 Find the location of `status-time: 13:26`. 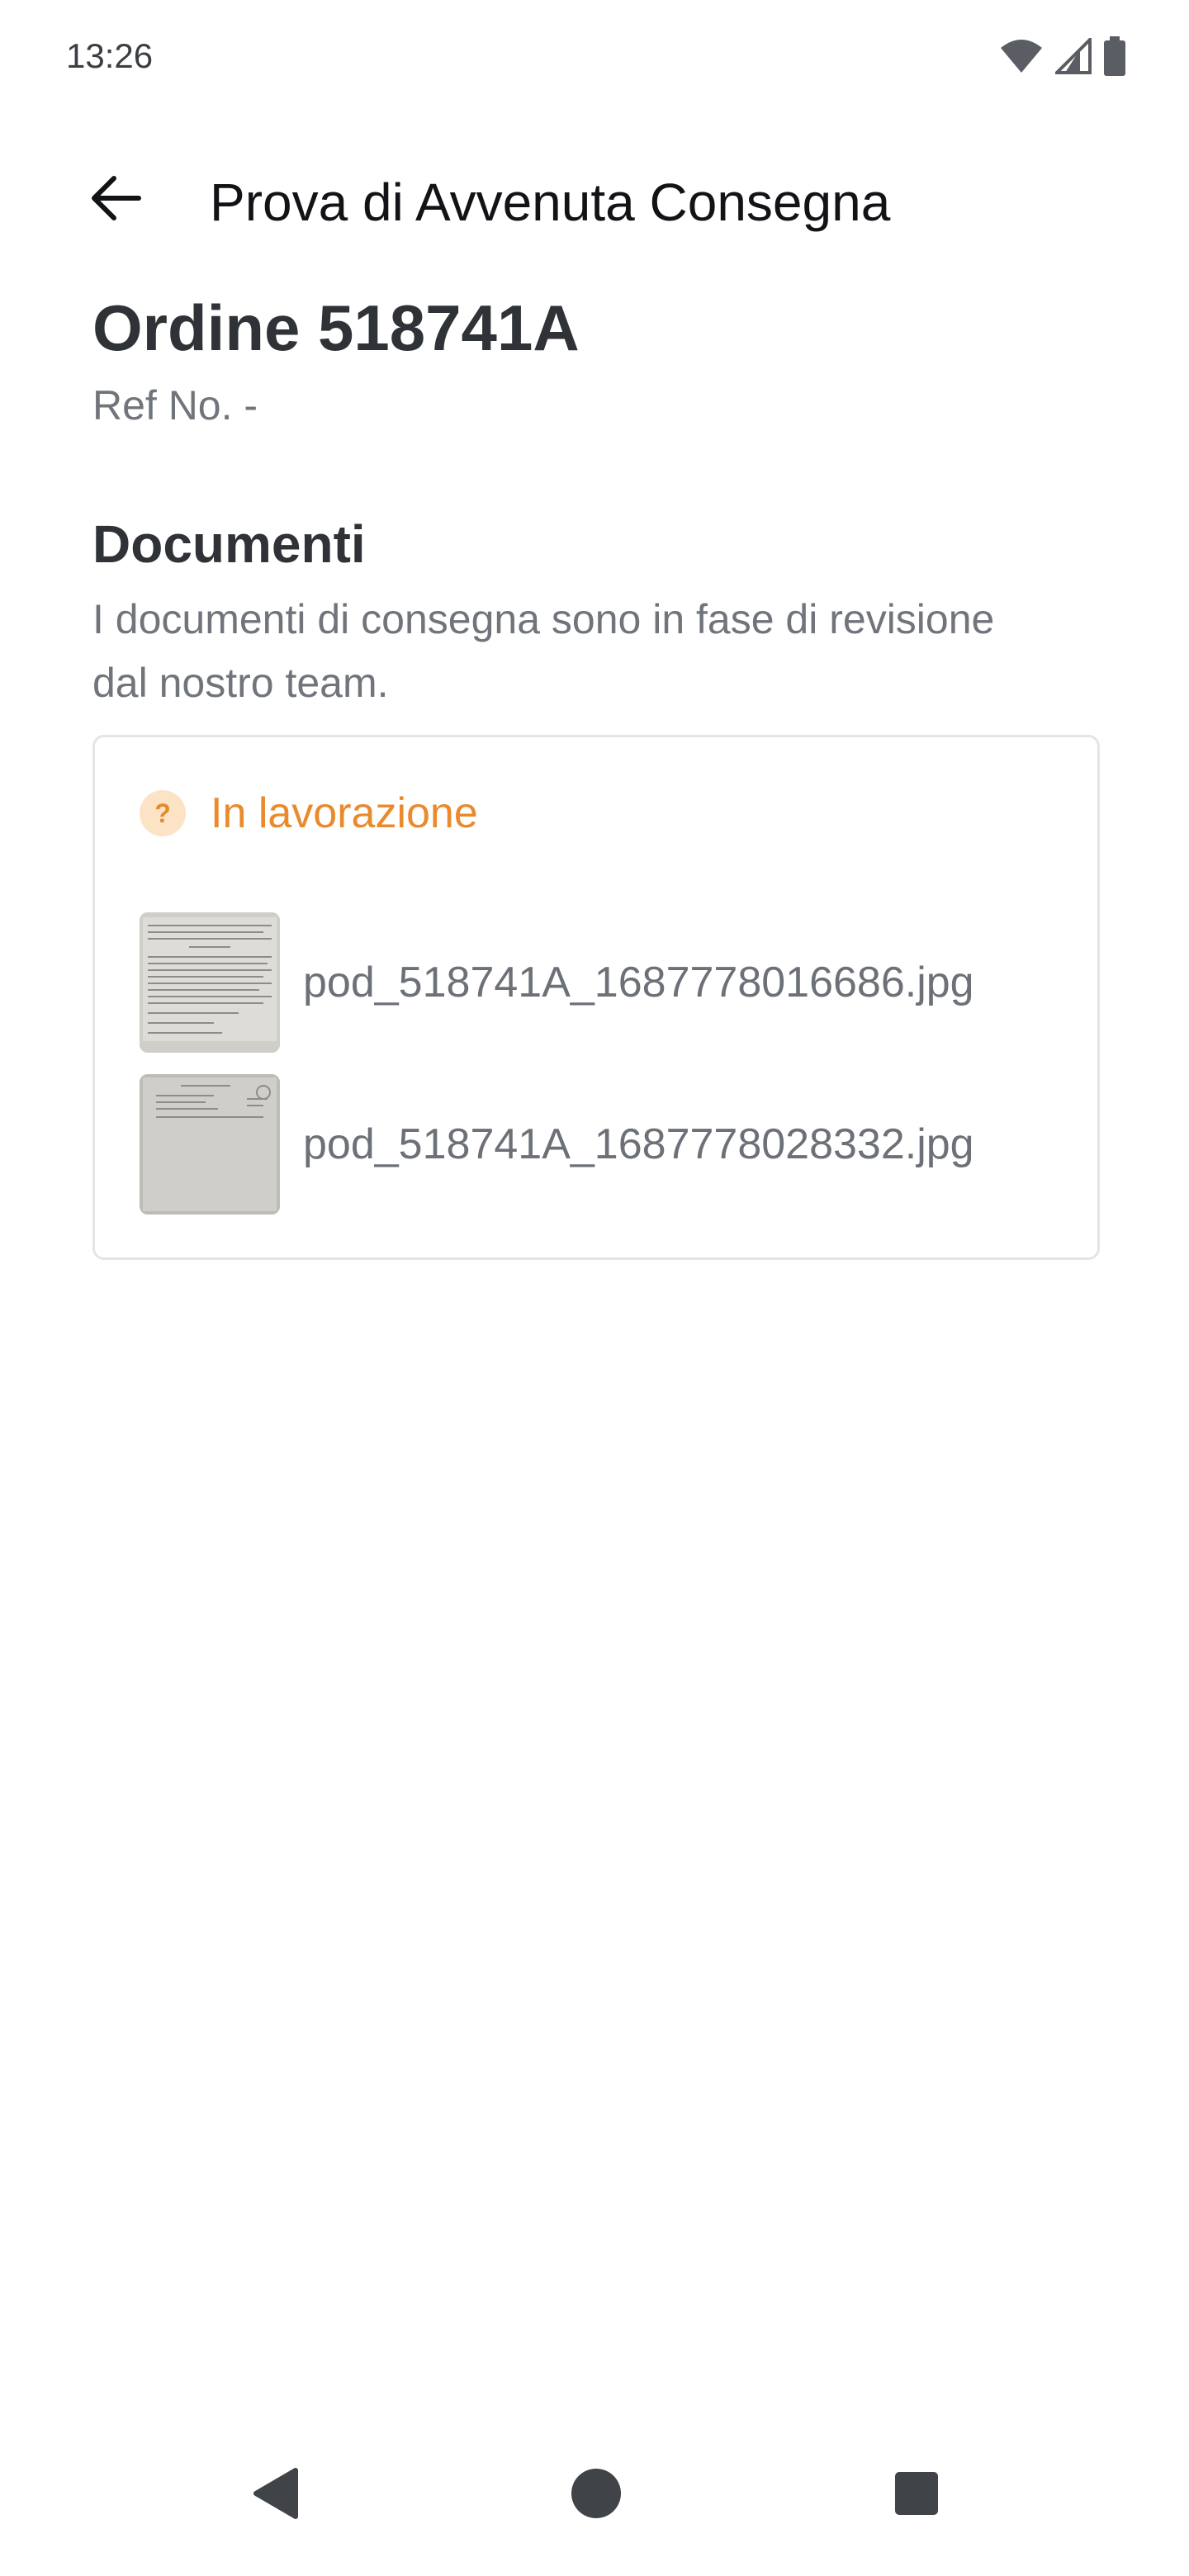

status-time: 13:26 is located at coordinates (110, 55).